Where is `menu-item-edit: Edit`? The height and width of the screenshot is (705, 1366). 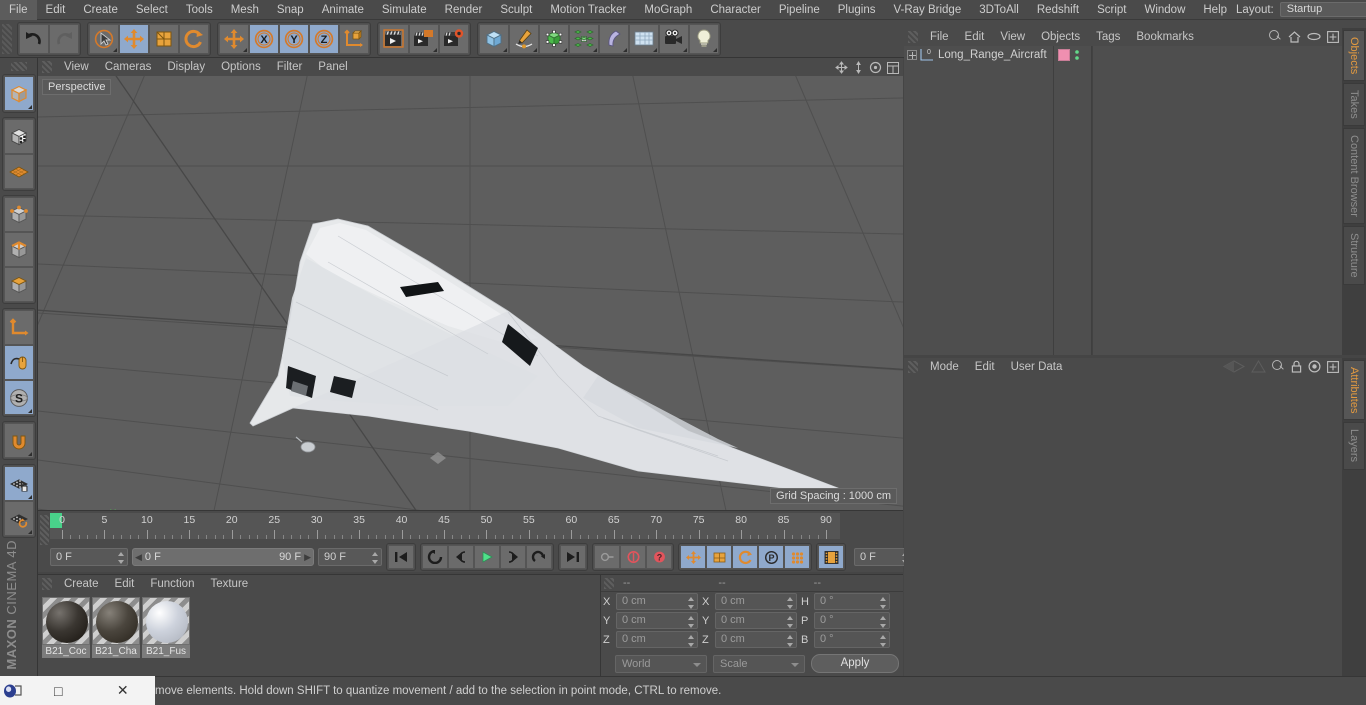
menu-item-edit: Edit is located at coordinates (56, 10).